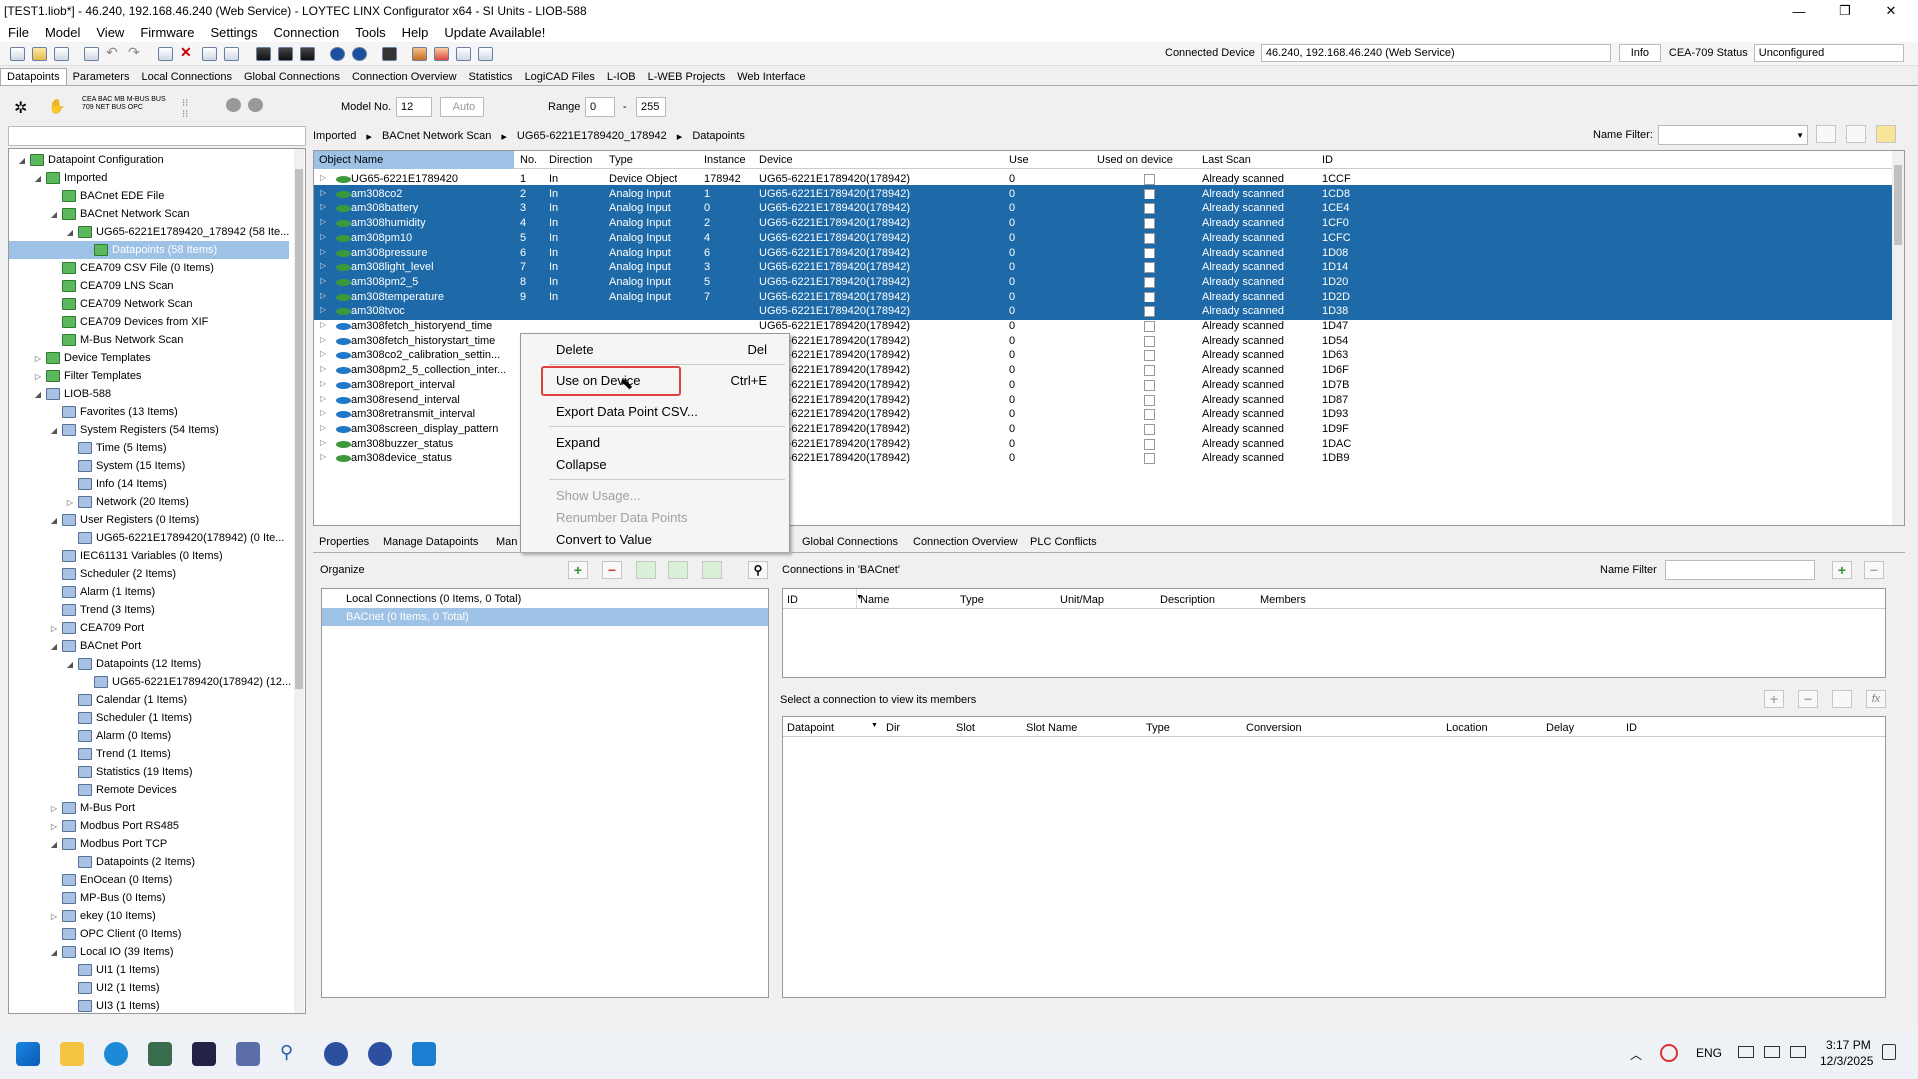  What do you see at coordinates (1889, 1052) in the screenshot?
I see `notification-icon` at bounding box center [1889, 1052].